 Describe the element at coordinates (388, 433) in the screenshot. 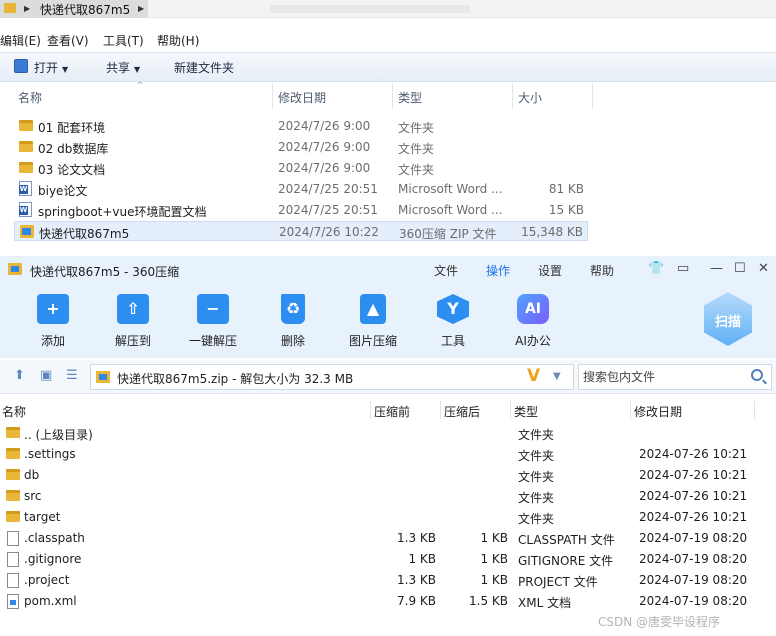

I see `table-row: .. (上级目录) 文件夹` at that location.